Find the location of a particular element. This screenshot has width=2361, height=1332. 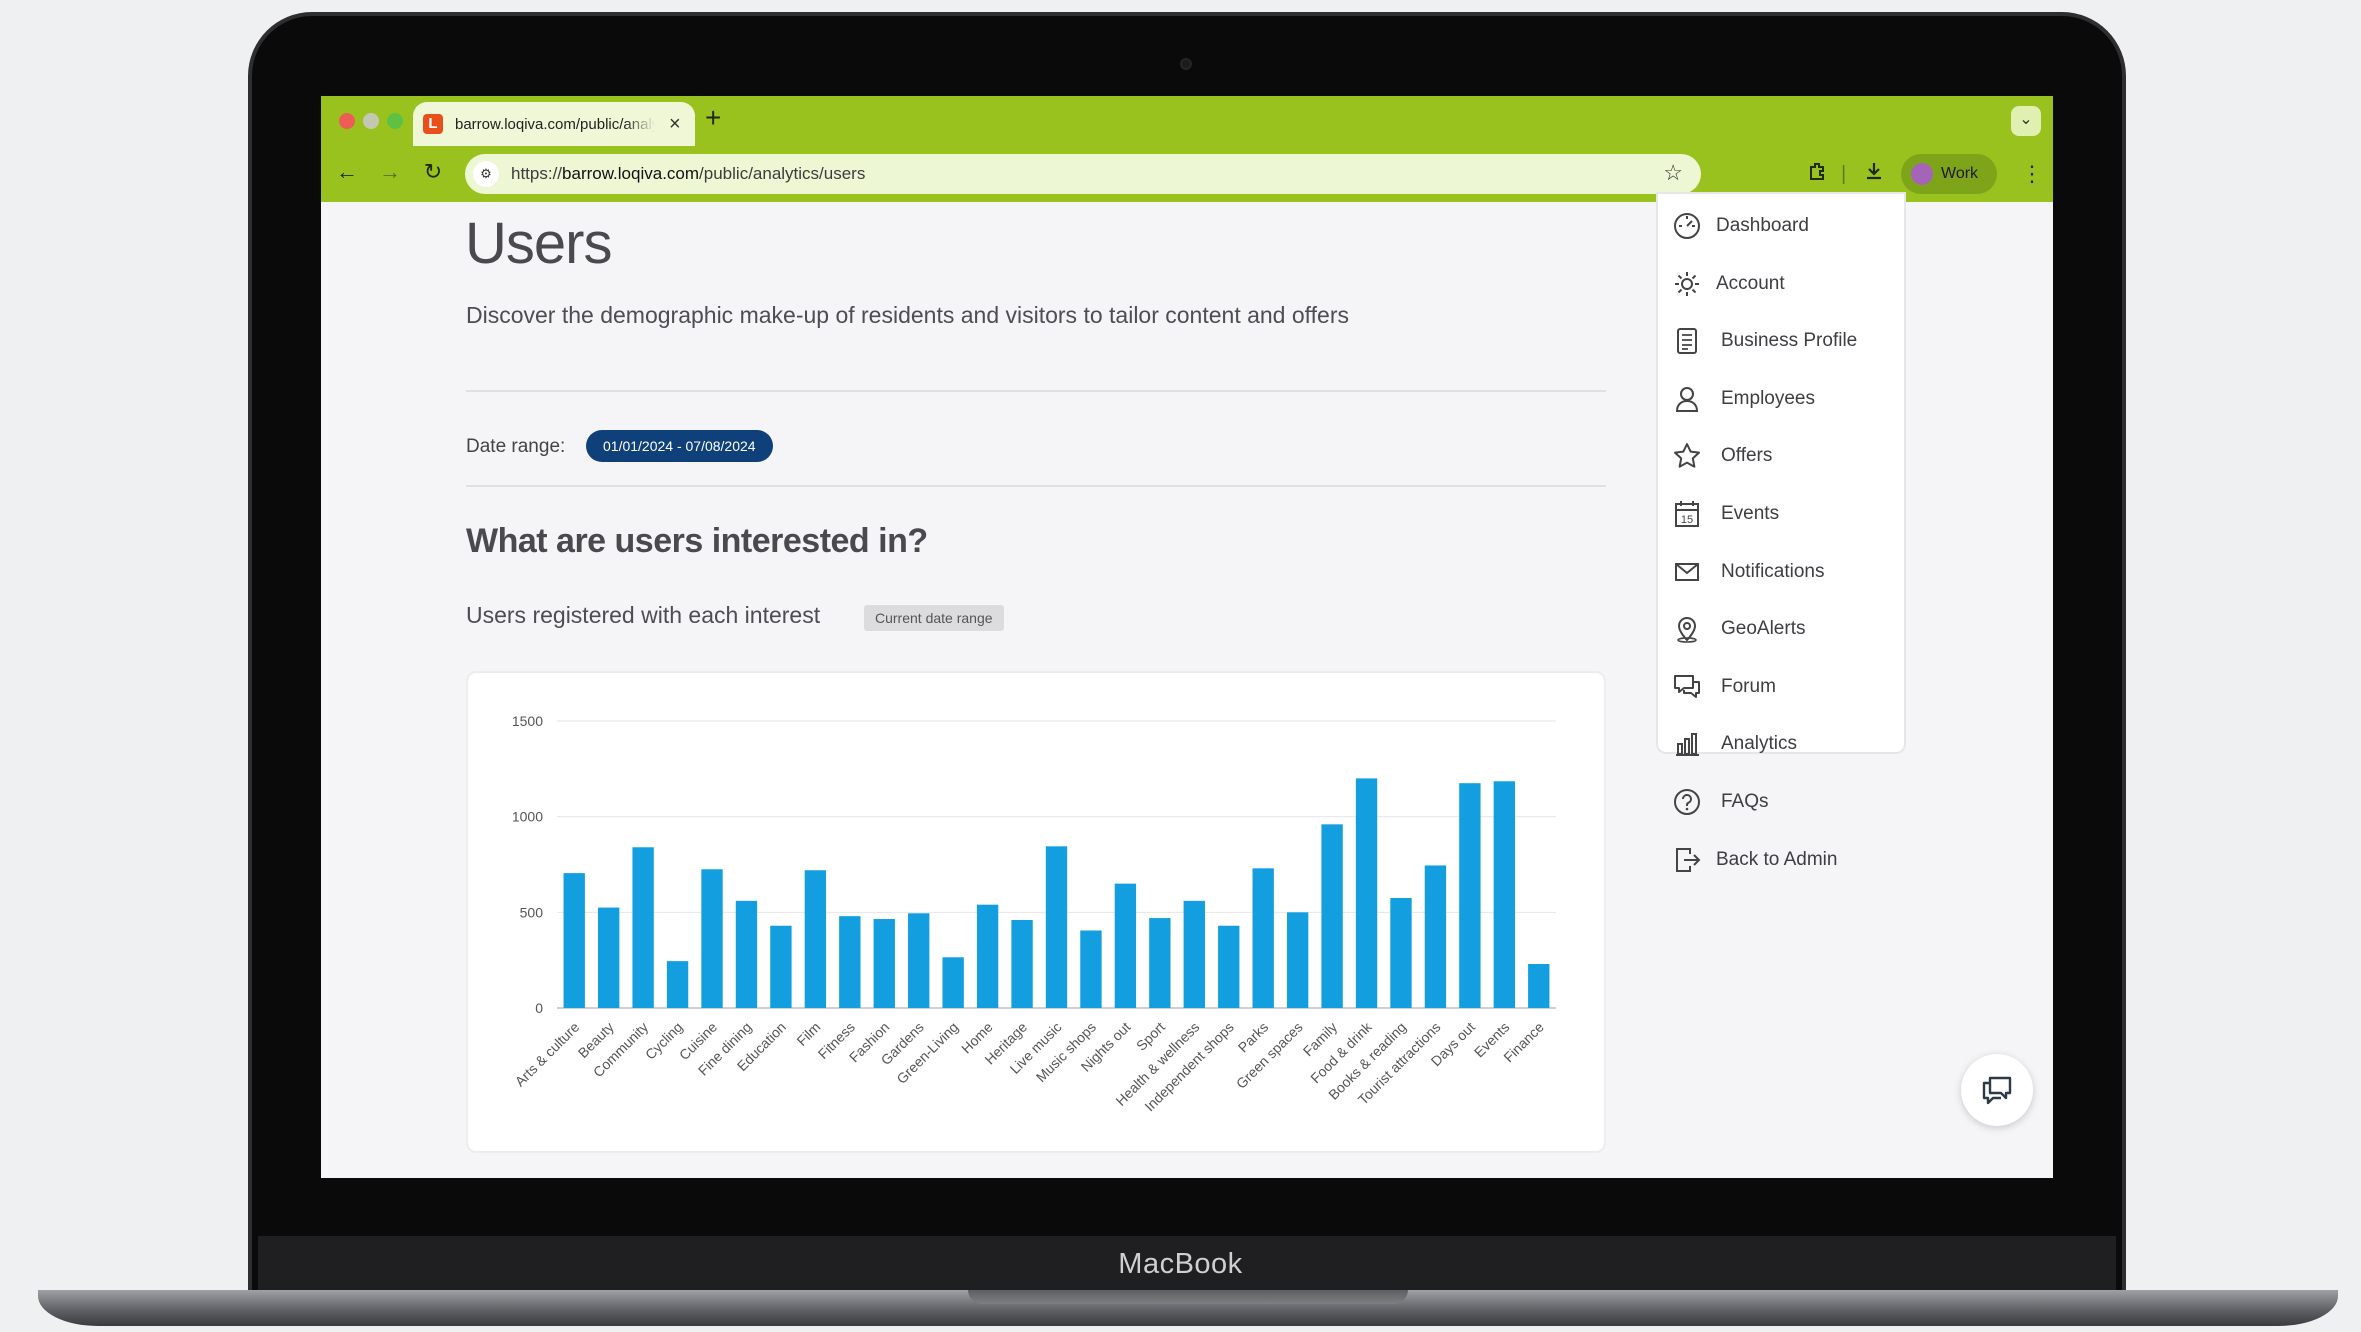

new-tab-icon: + is located at coordinates (713, 118).